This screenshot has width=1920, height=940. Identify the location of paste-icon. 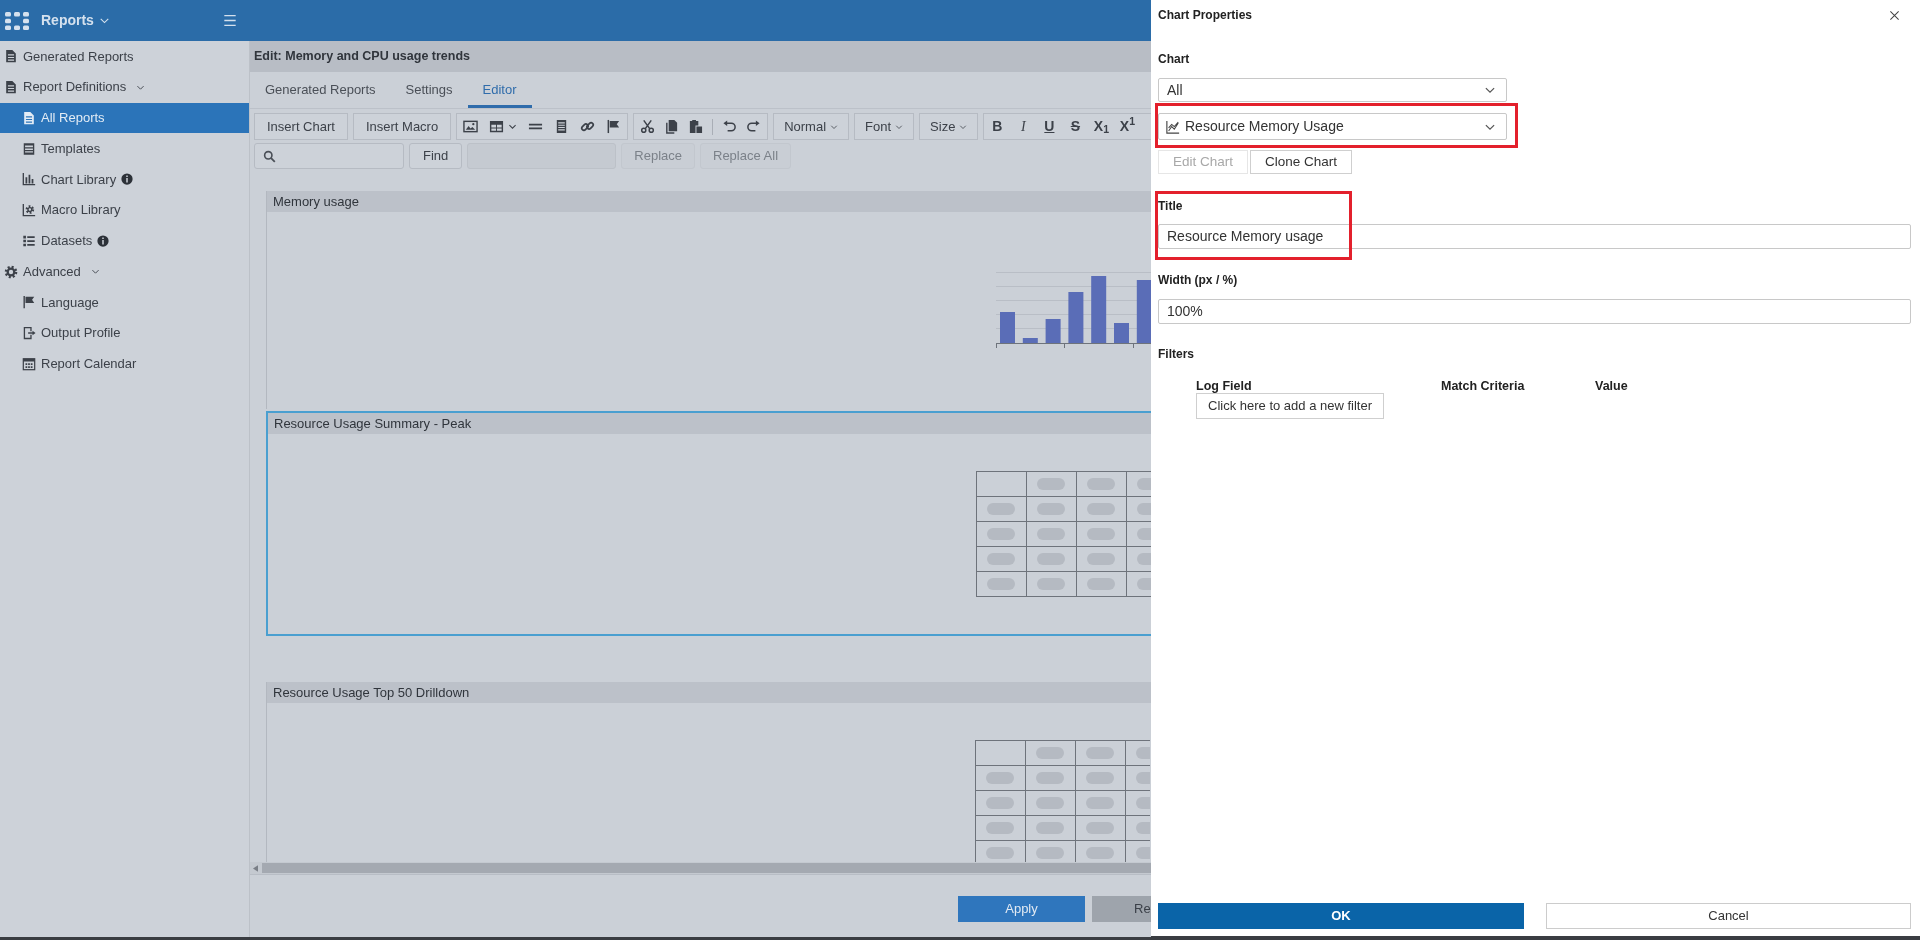
(696, 126).